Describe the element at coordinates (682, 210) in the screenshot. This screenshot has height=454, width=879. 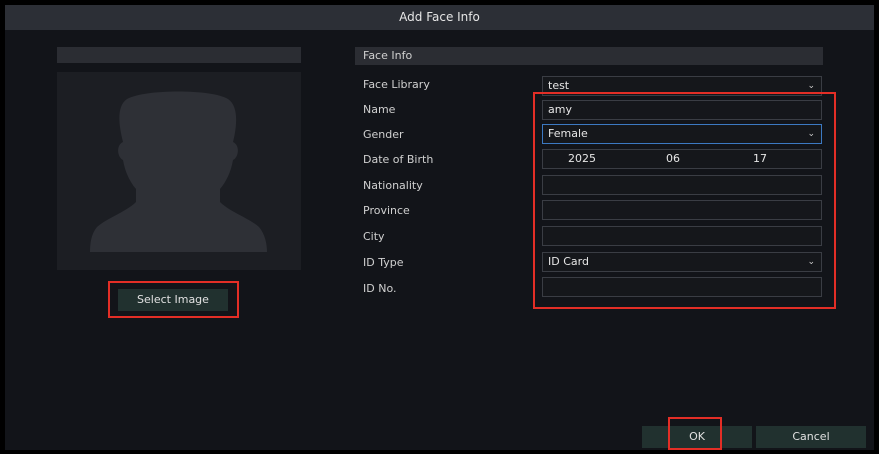
I see `province-input` at that location.